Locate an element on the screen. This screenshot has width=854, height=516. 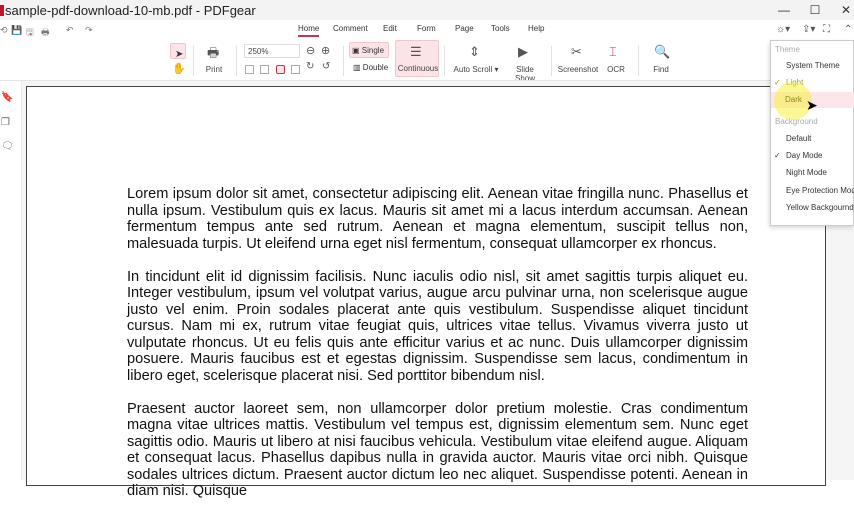
mouse-pointer-icon: ➤ is located at coordinates (812, 105).